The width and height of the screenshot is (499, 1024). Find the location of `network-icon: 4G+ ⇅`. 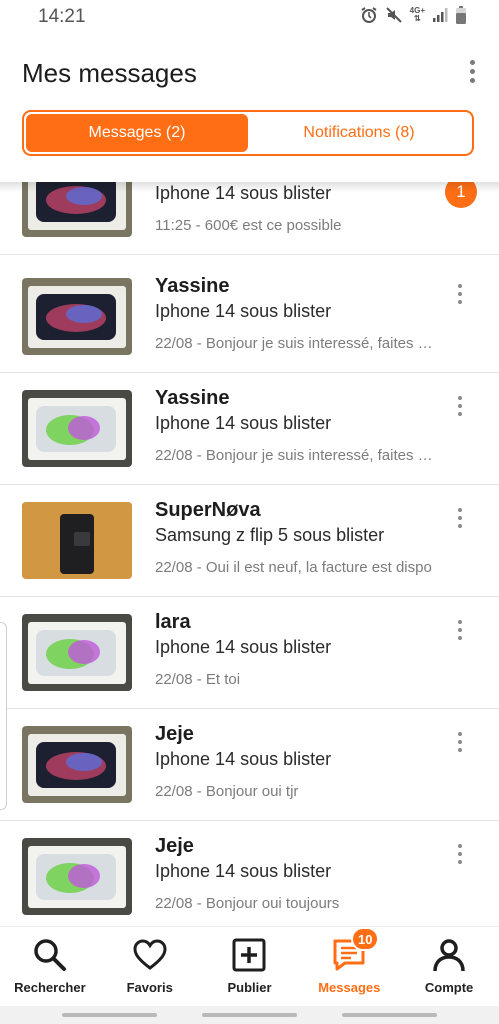

network-icon: 4G+ ⇅ is located at coordinates (417, 14).